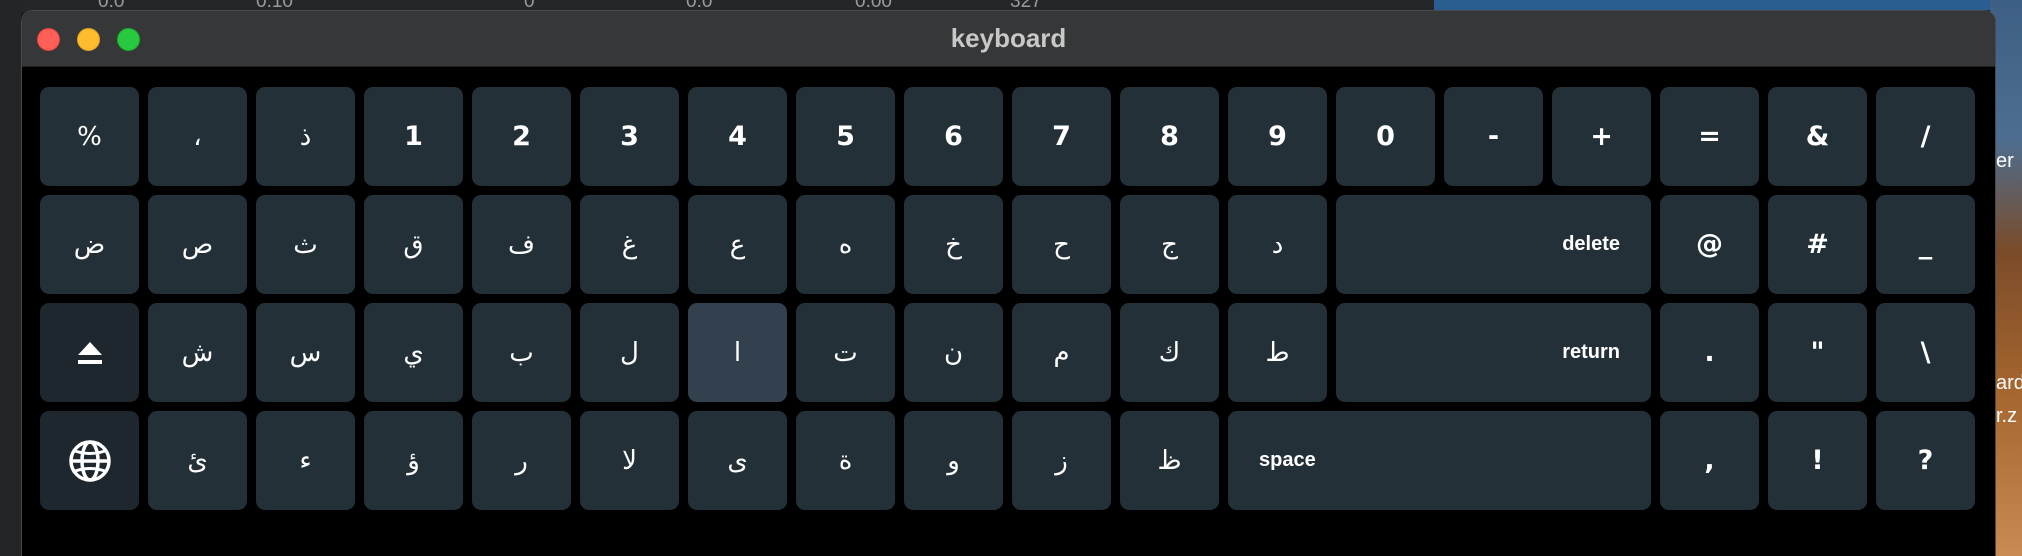  What do you see at coordinates (521, 136) in the screenshot?
I see `key-2: 2` at bounding box center [521, 136].